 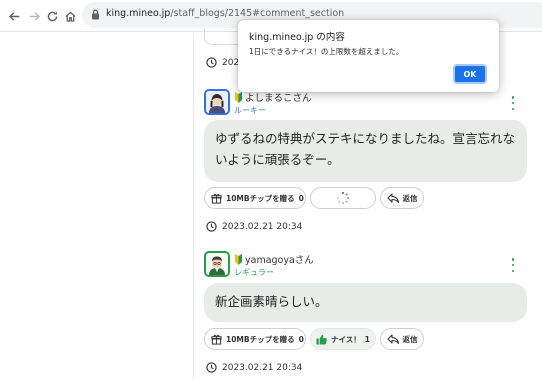 What do you see at coordinates (470, 74) in the screenshot?
I see `ok-button: OK` at bounding box center [470, 74].